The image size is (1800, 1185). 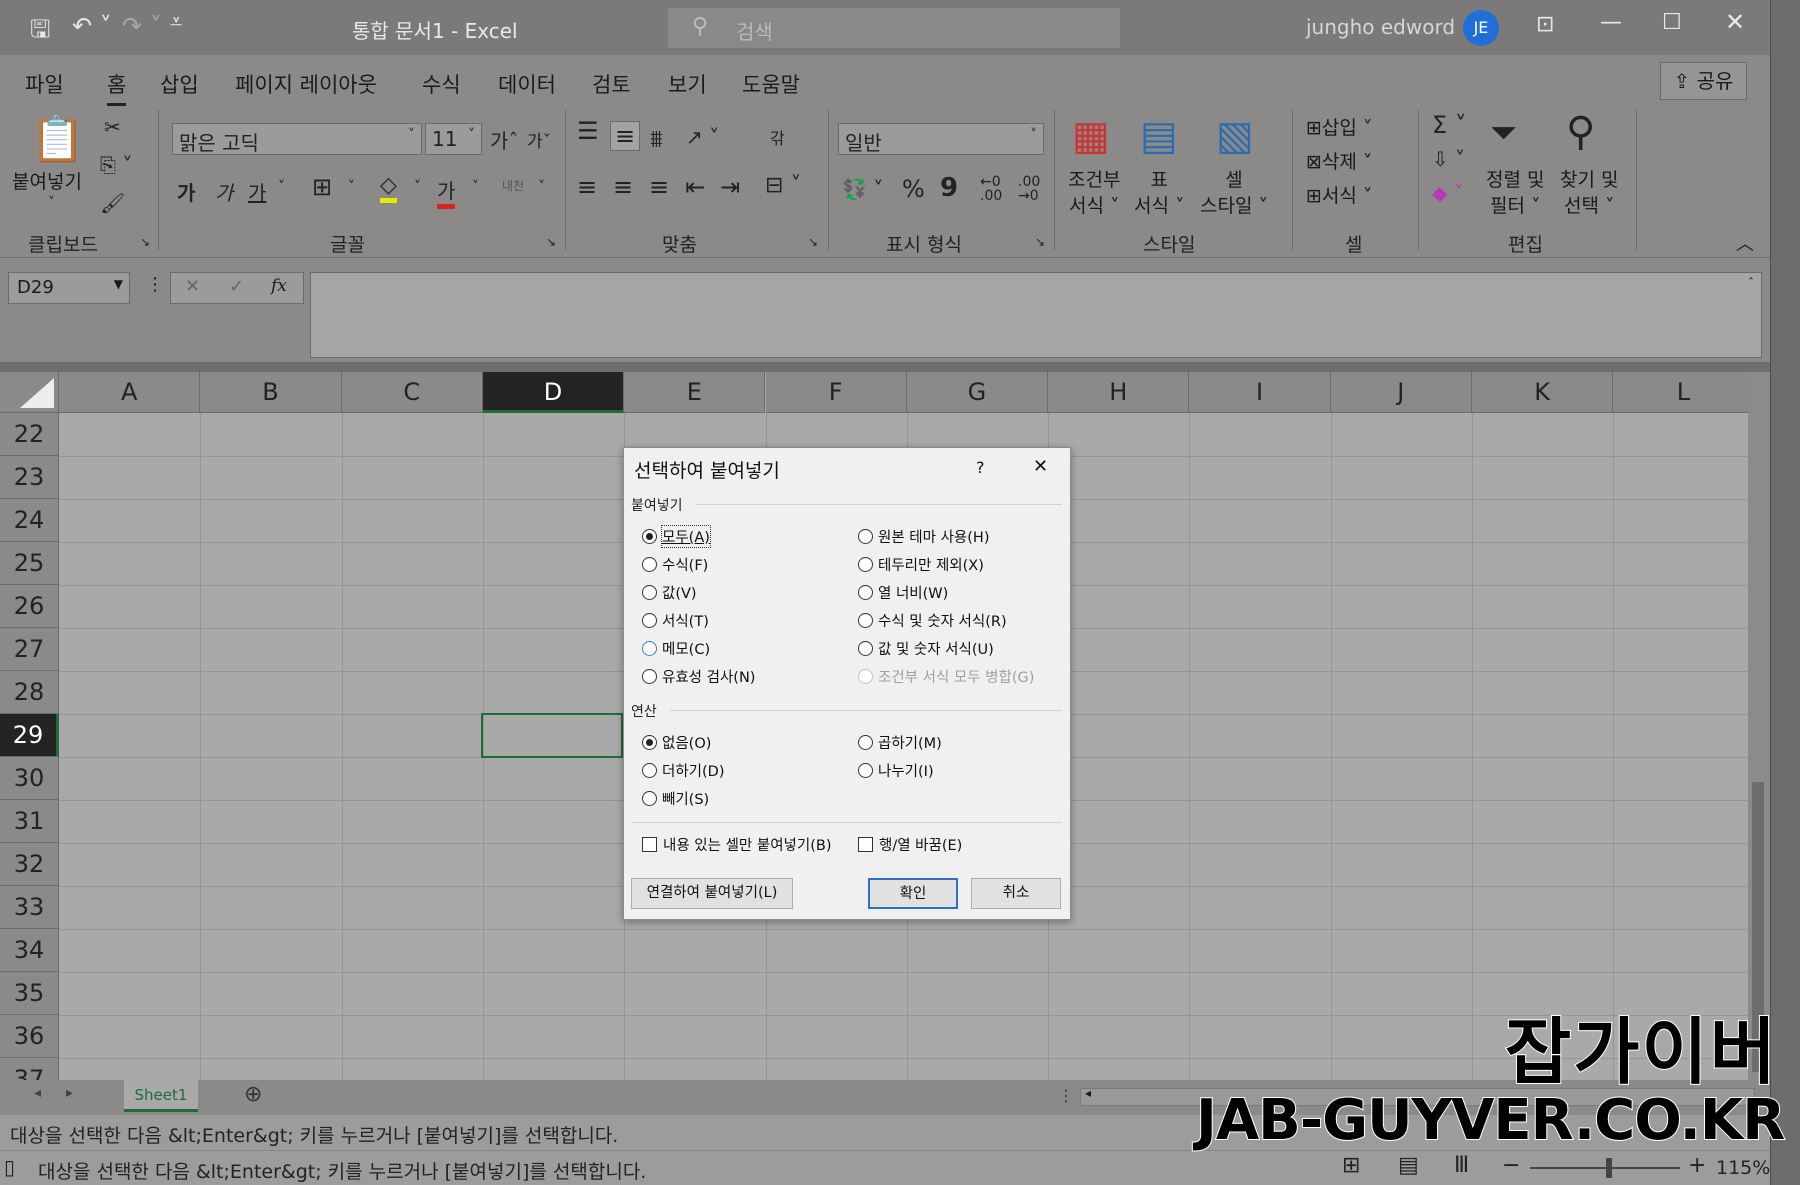 What do you see at coordinates (51, 203) in the screenshot?
I see `paste-dropdown-icon: ˅` at bounding box center [51, 203].